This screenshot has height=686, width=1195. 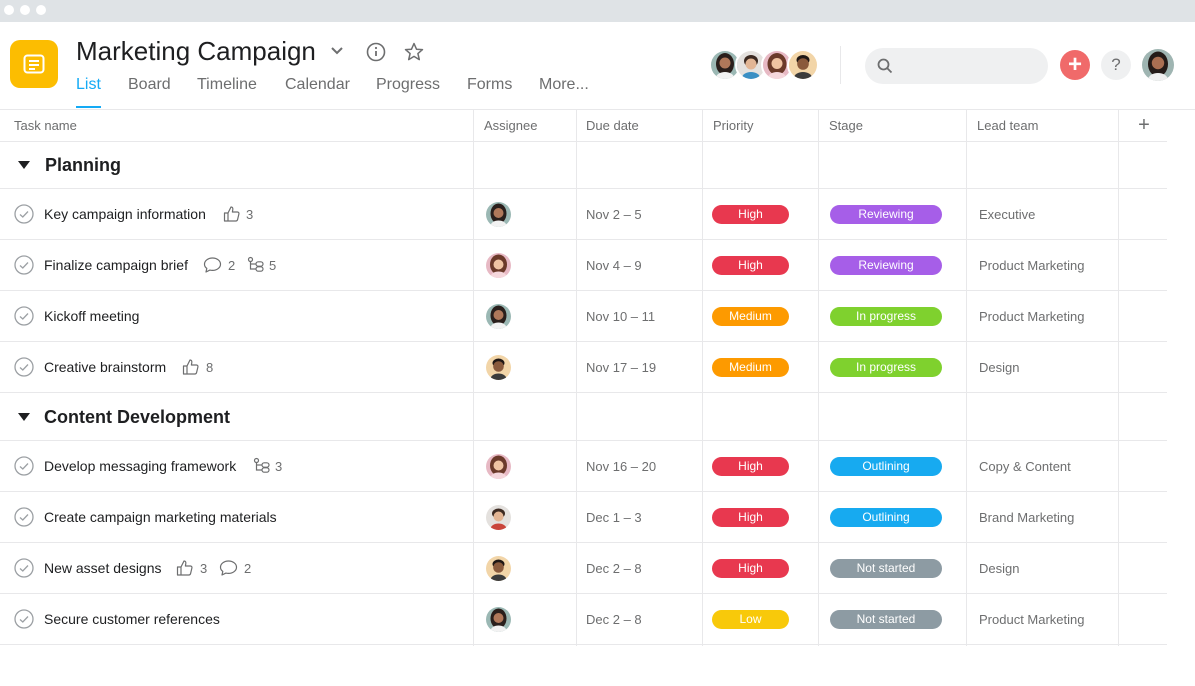 I want to click on search-input, so click(x=956, y=66).